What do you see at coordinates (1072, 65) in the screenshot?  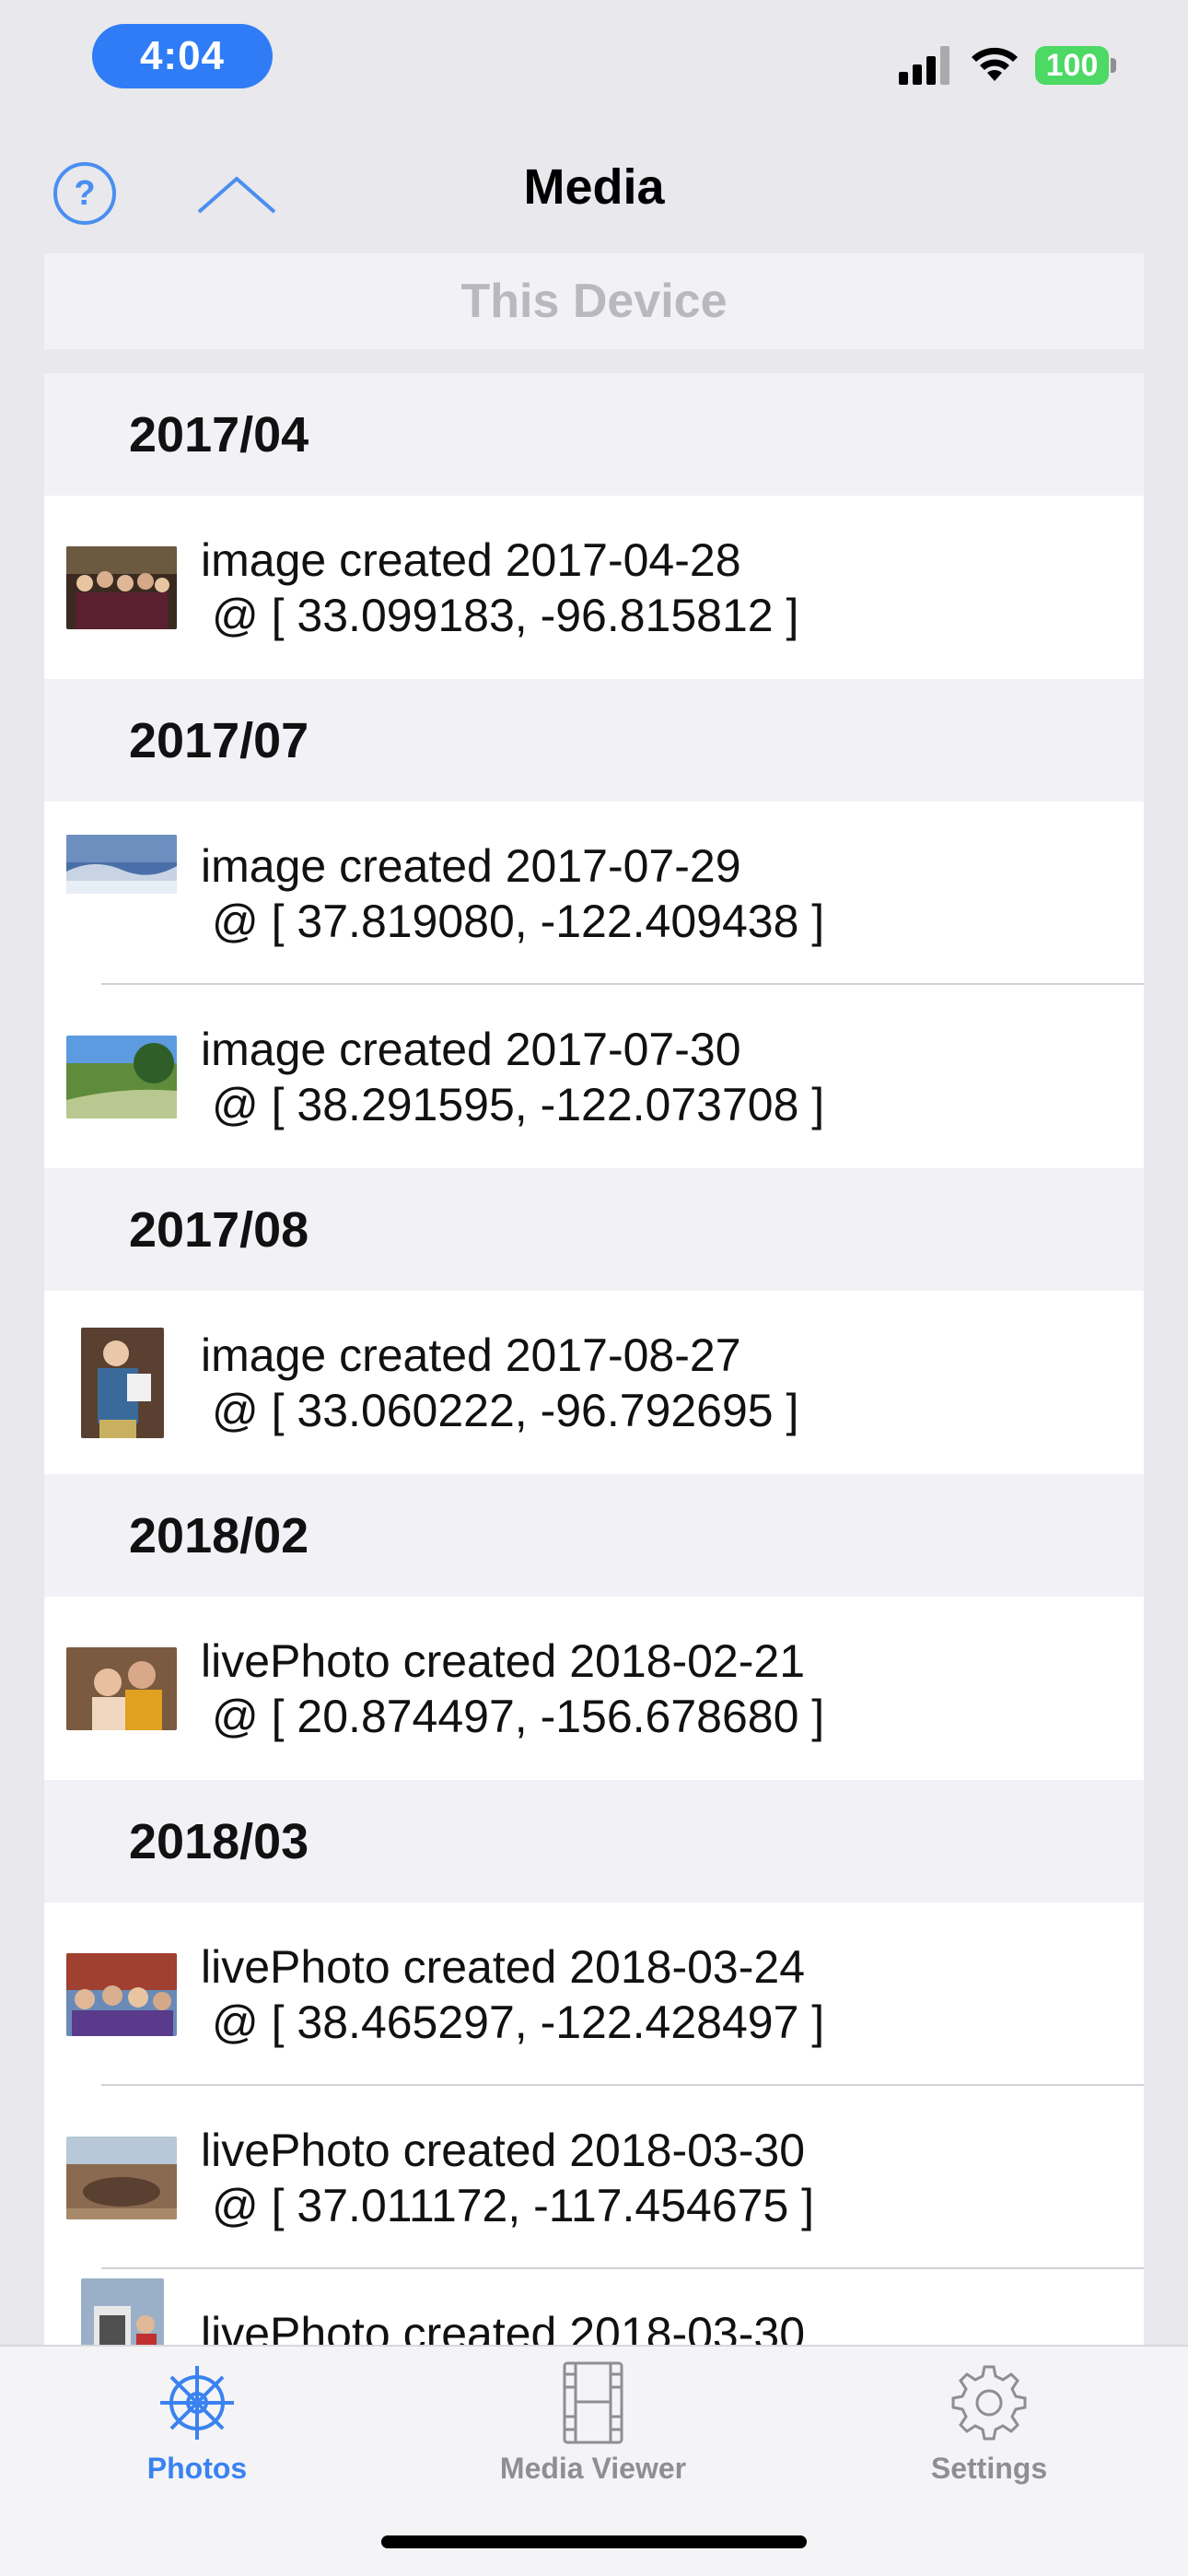 I see `battery-indicator: 100` at bounding box center [1072, 65].